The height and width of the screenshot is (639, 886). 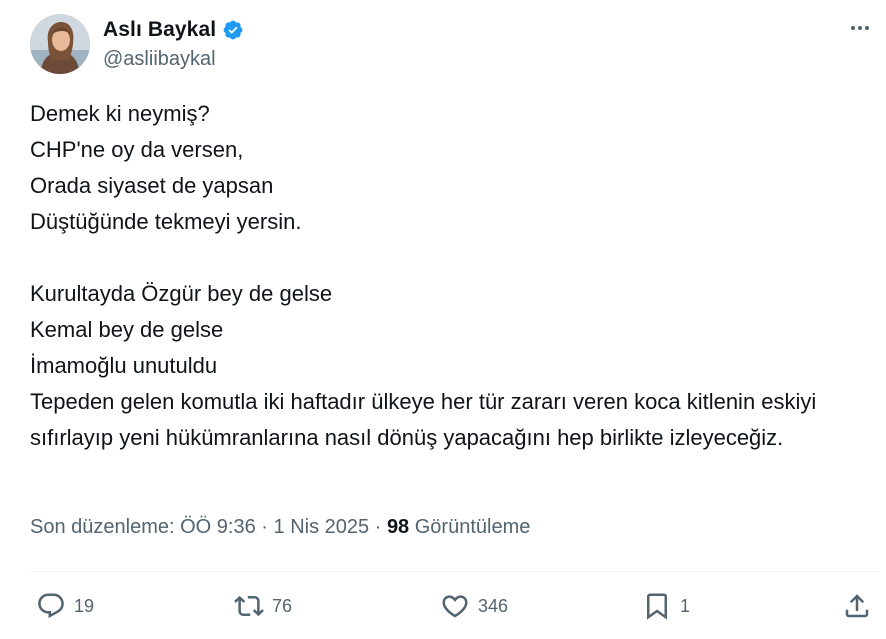 I want to click on share-button, so click(x=857, y=606).